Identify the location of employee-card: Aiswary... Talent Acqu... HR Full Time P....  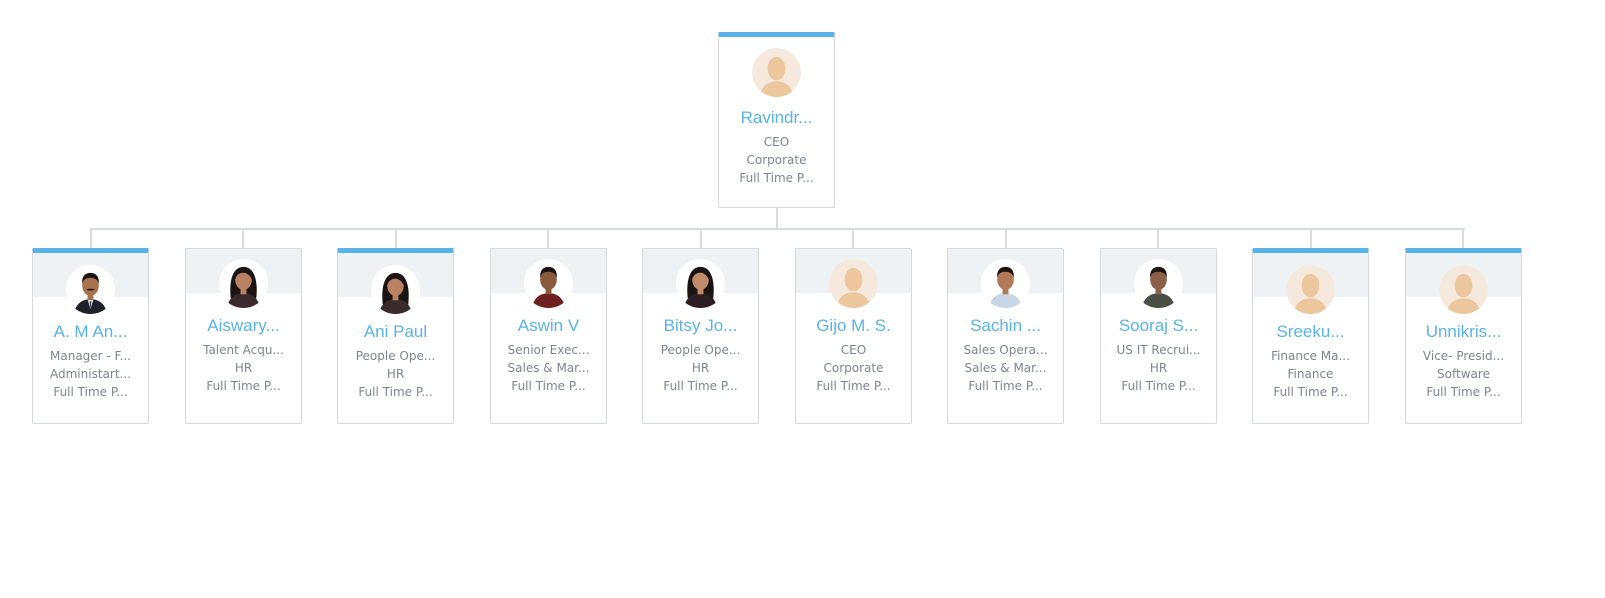
(243, 336).